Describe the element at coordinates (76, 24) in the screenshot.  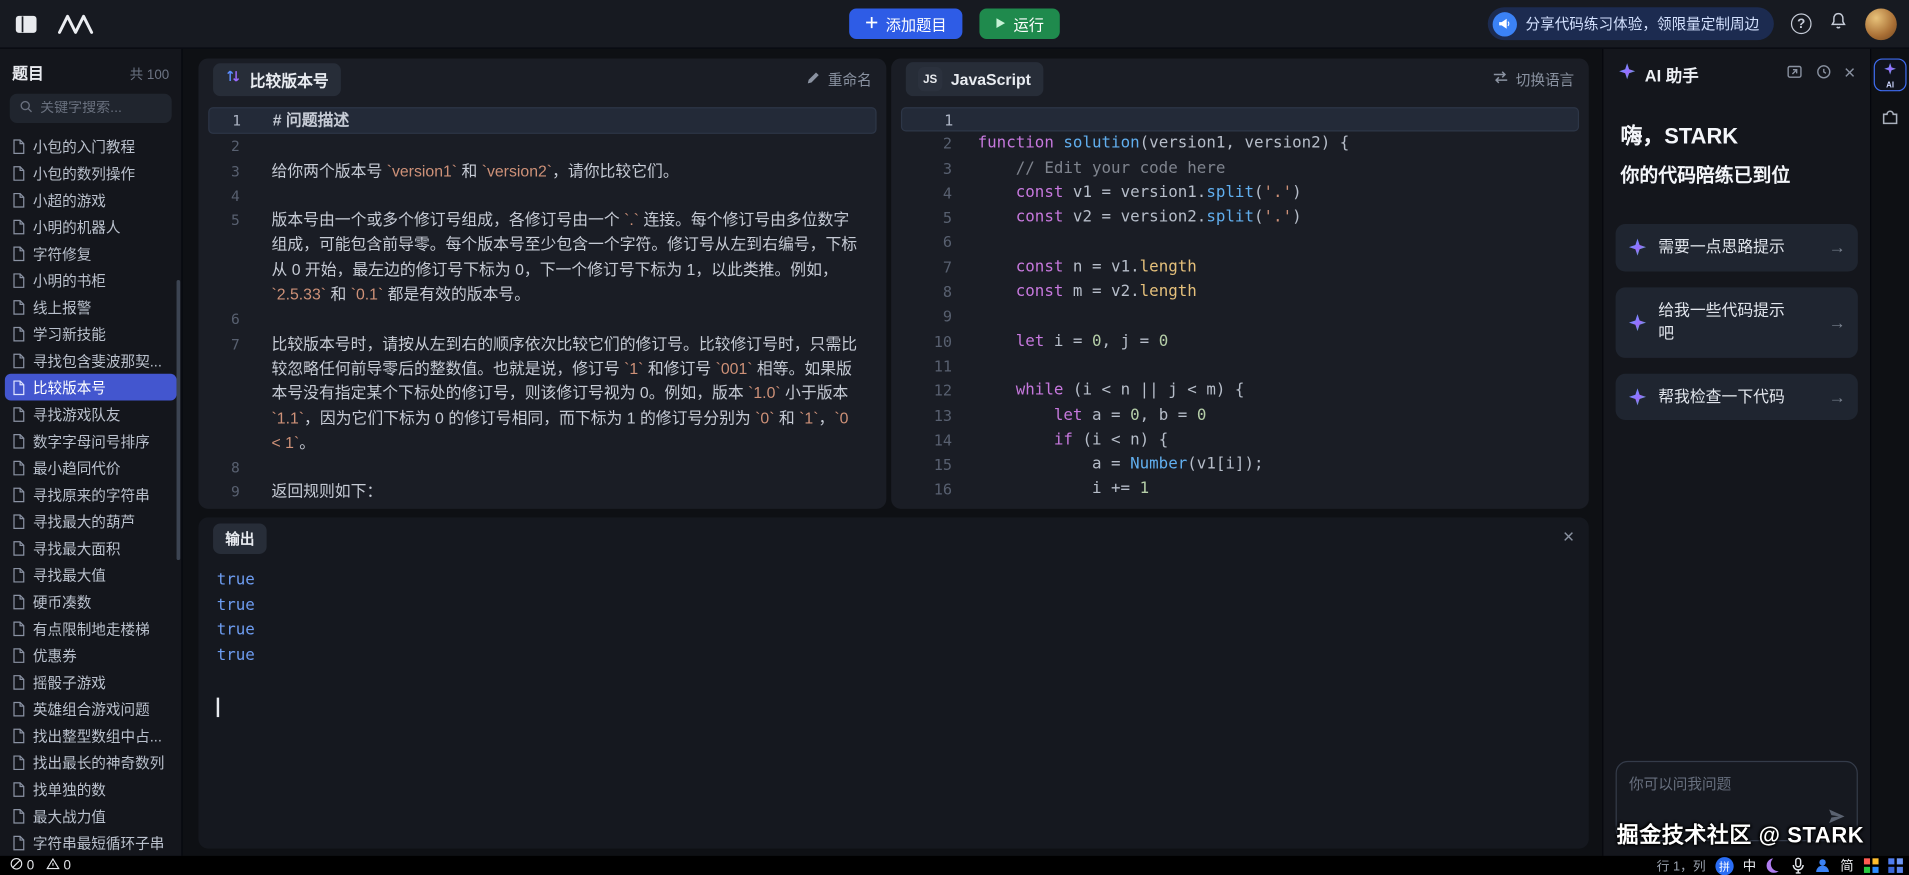
I see `app-logo-icon` at that location.